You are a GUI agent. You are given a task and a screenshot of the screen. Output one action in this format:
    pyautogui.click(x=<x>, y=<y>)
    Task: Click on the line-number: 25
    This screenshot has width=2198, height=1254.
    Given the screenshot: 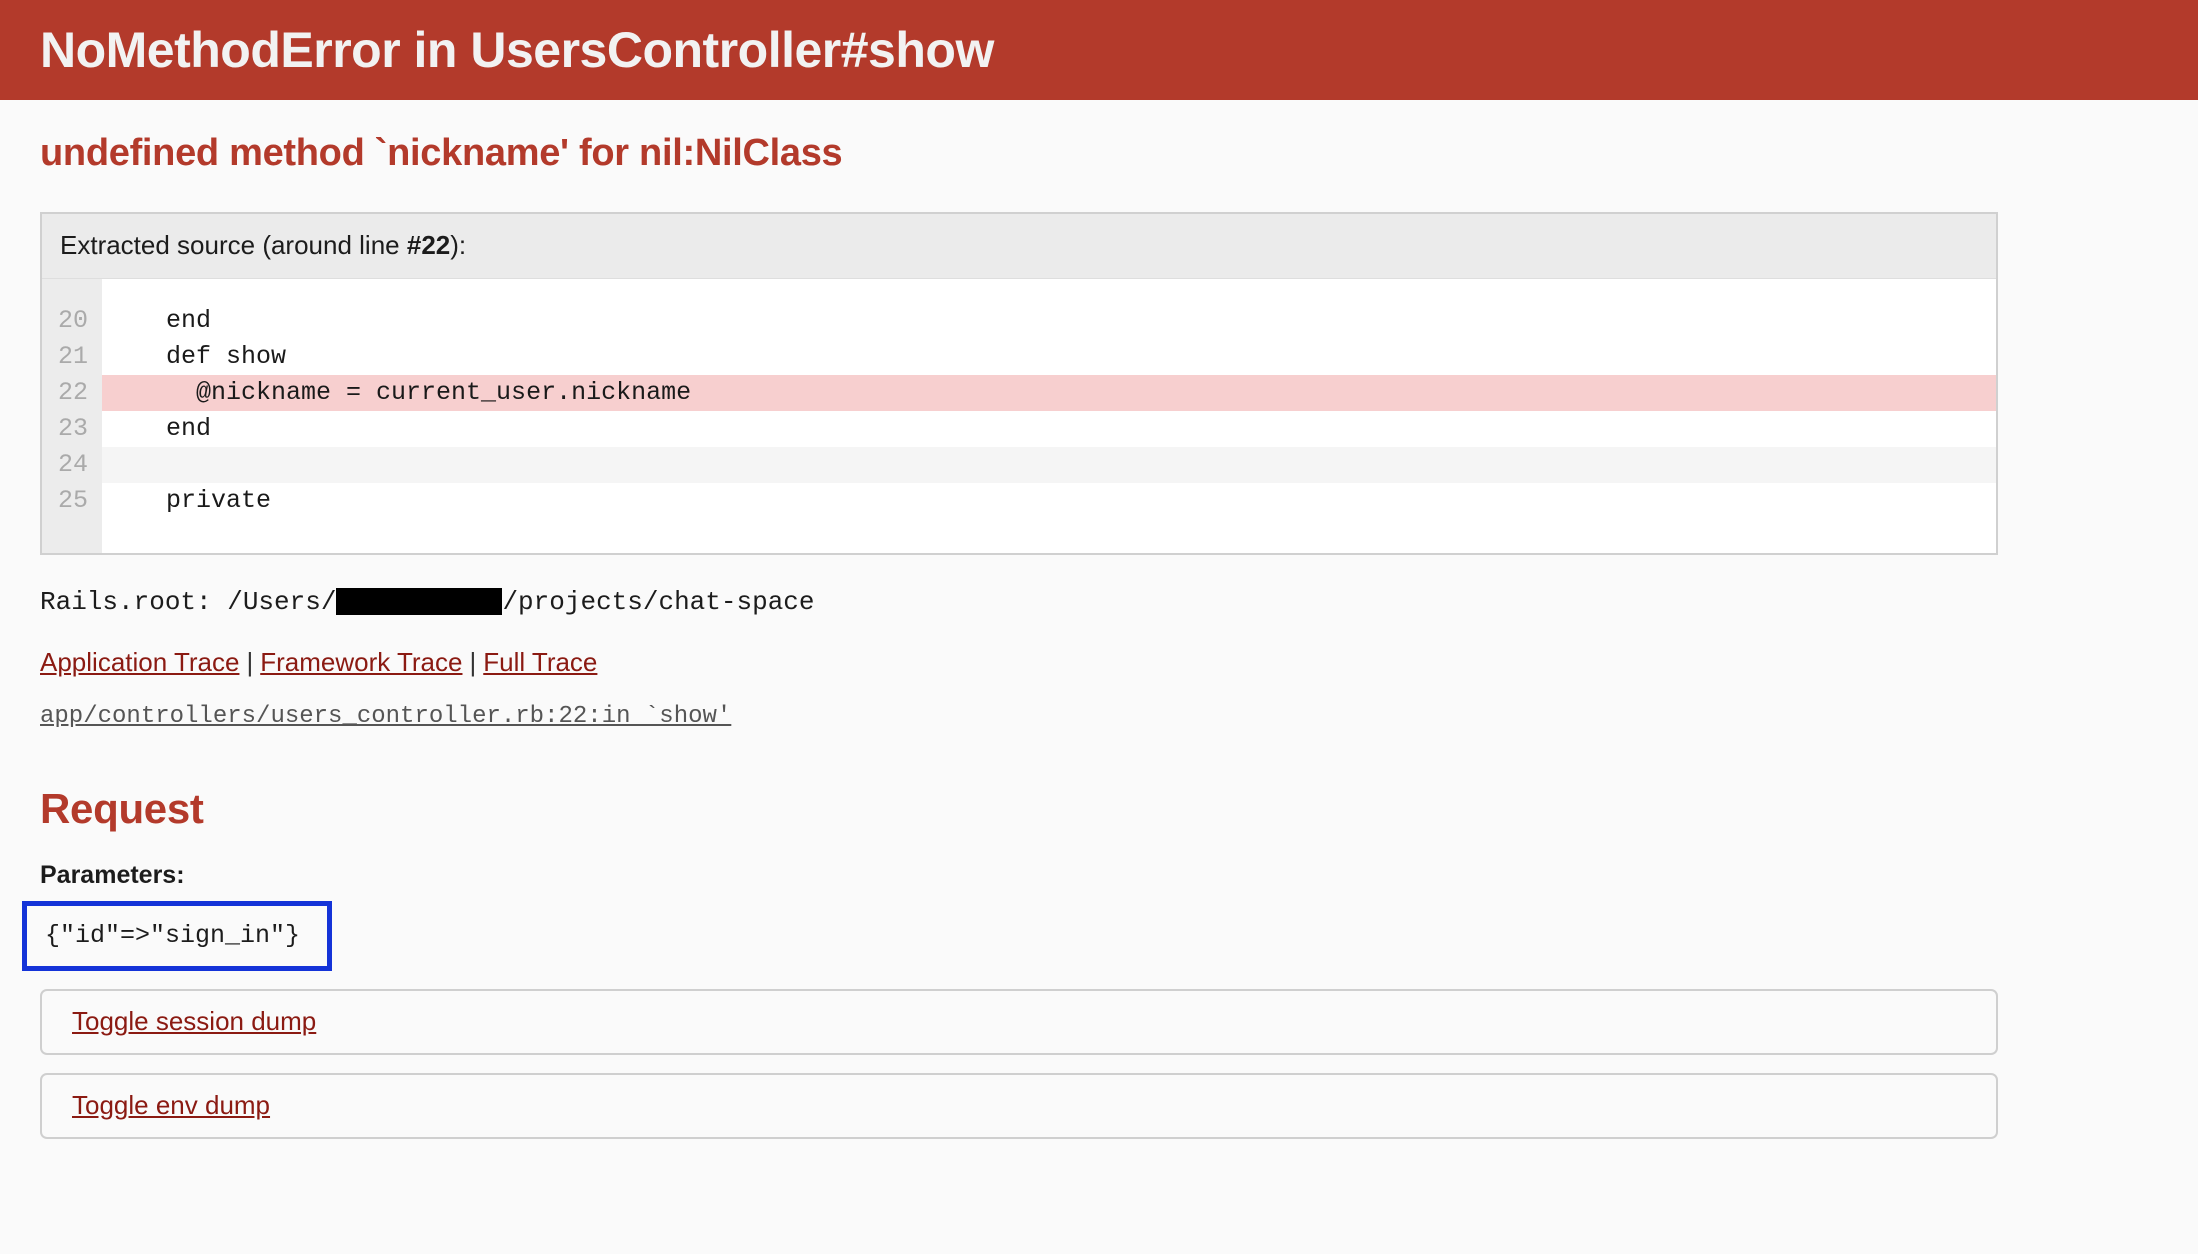 What is the action you would take?
    pyautogui.click(x=72, y=500)
    